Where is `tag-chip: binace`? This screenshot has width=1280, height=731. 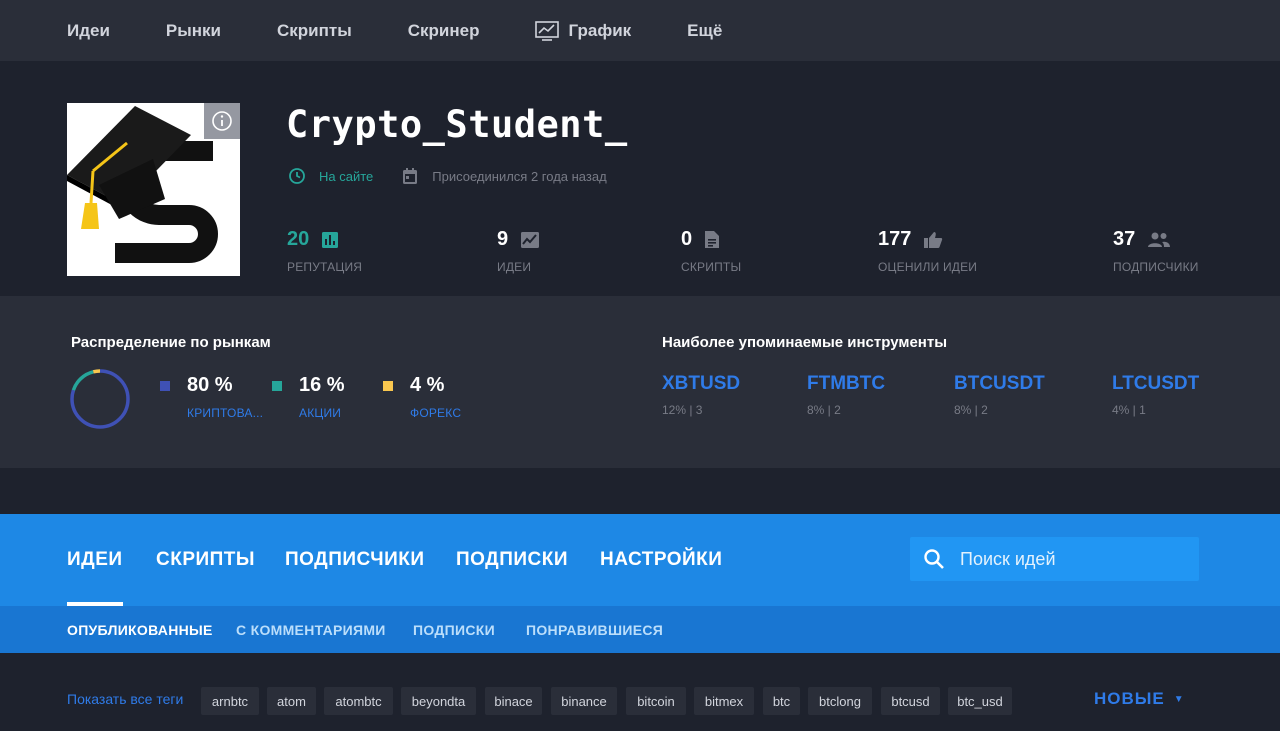 tag-chip: binace is located at coordinates (513, 701).